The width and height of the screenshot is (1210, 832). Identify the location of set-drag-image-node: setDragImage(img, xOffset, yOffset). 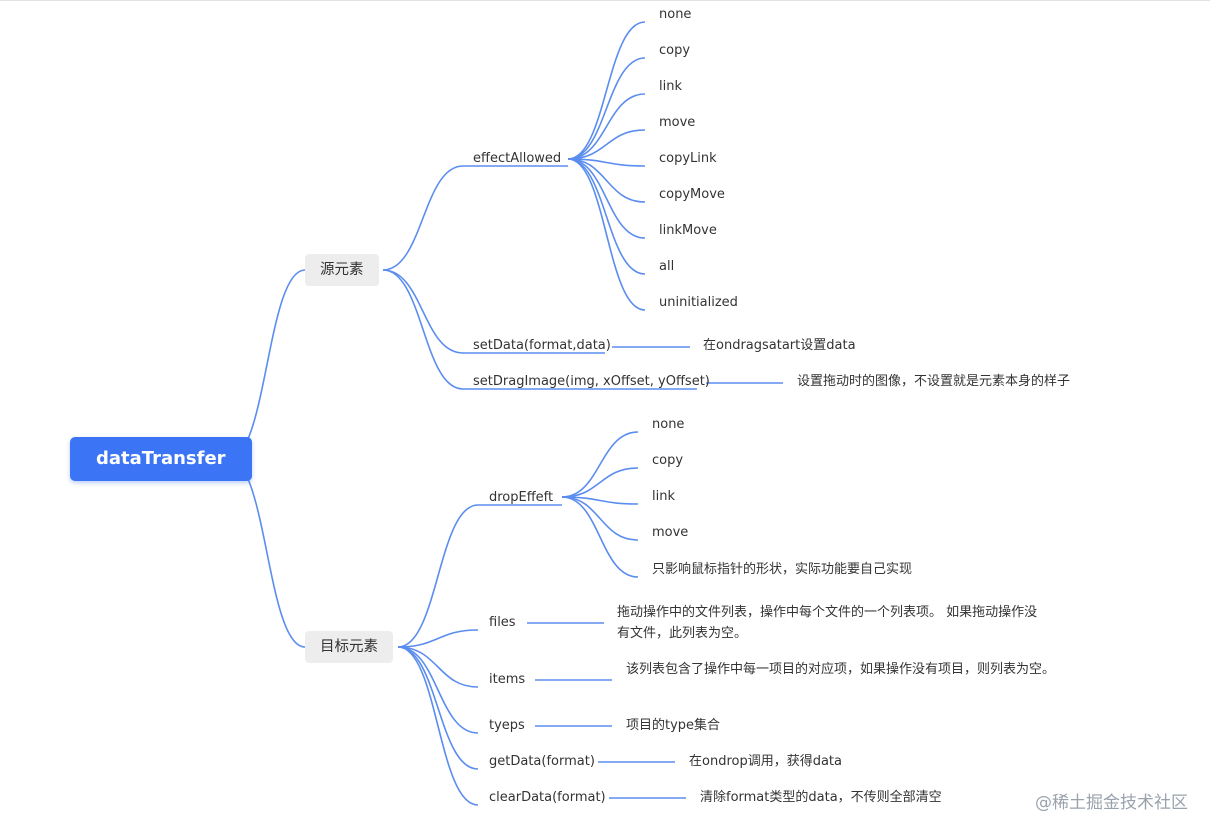
(591, 382).